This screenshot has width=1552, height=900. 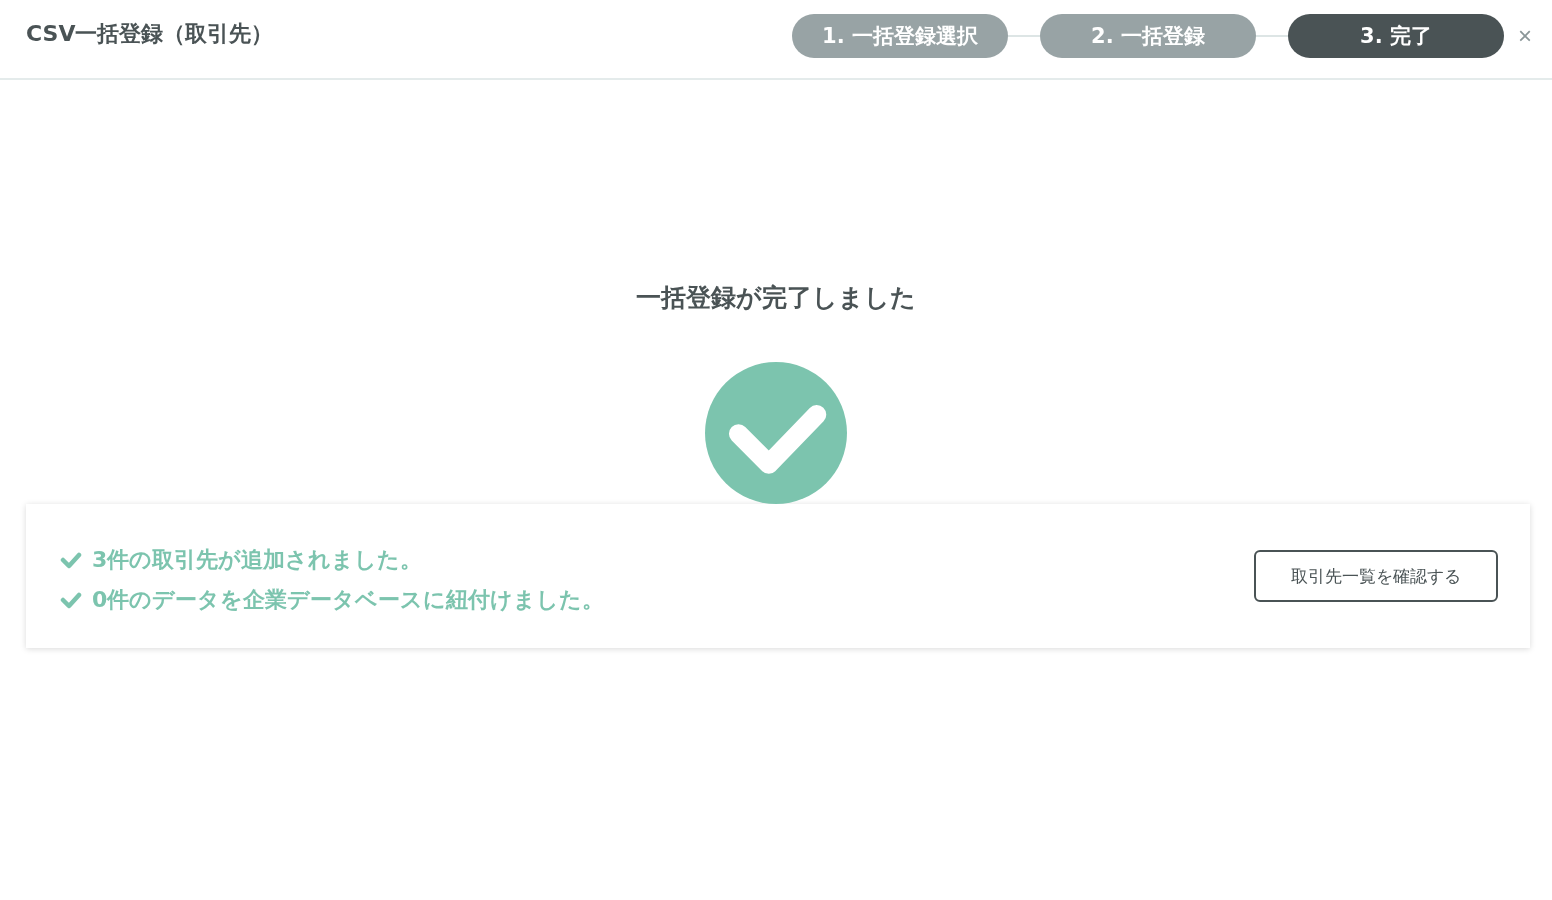 I want to click on step-tab: 1. 一括登録選択, so click(x=900, y=36).